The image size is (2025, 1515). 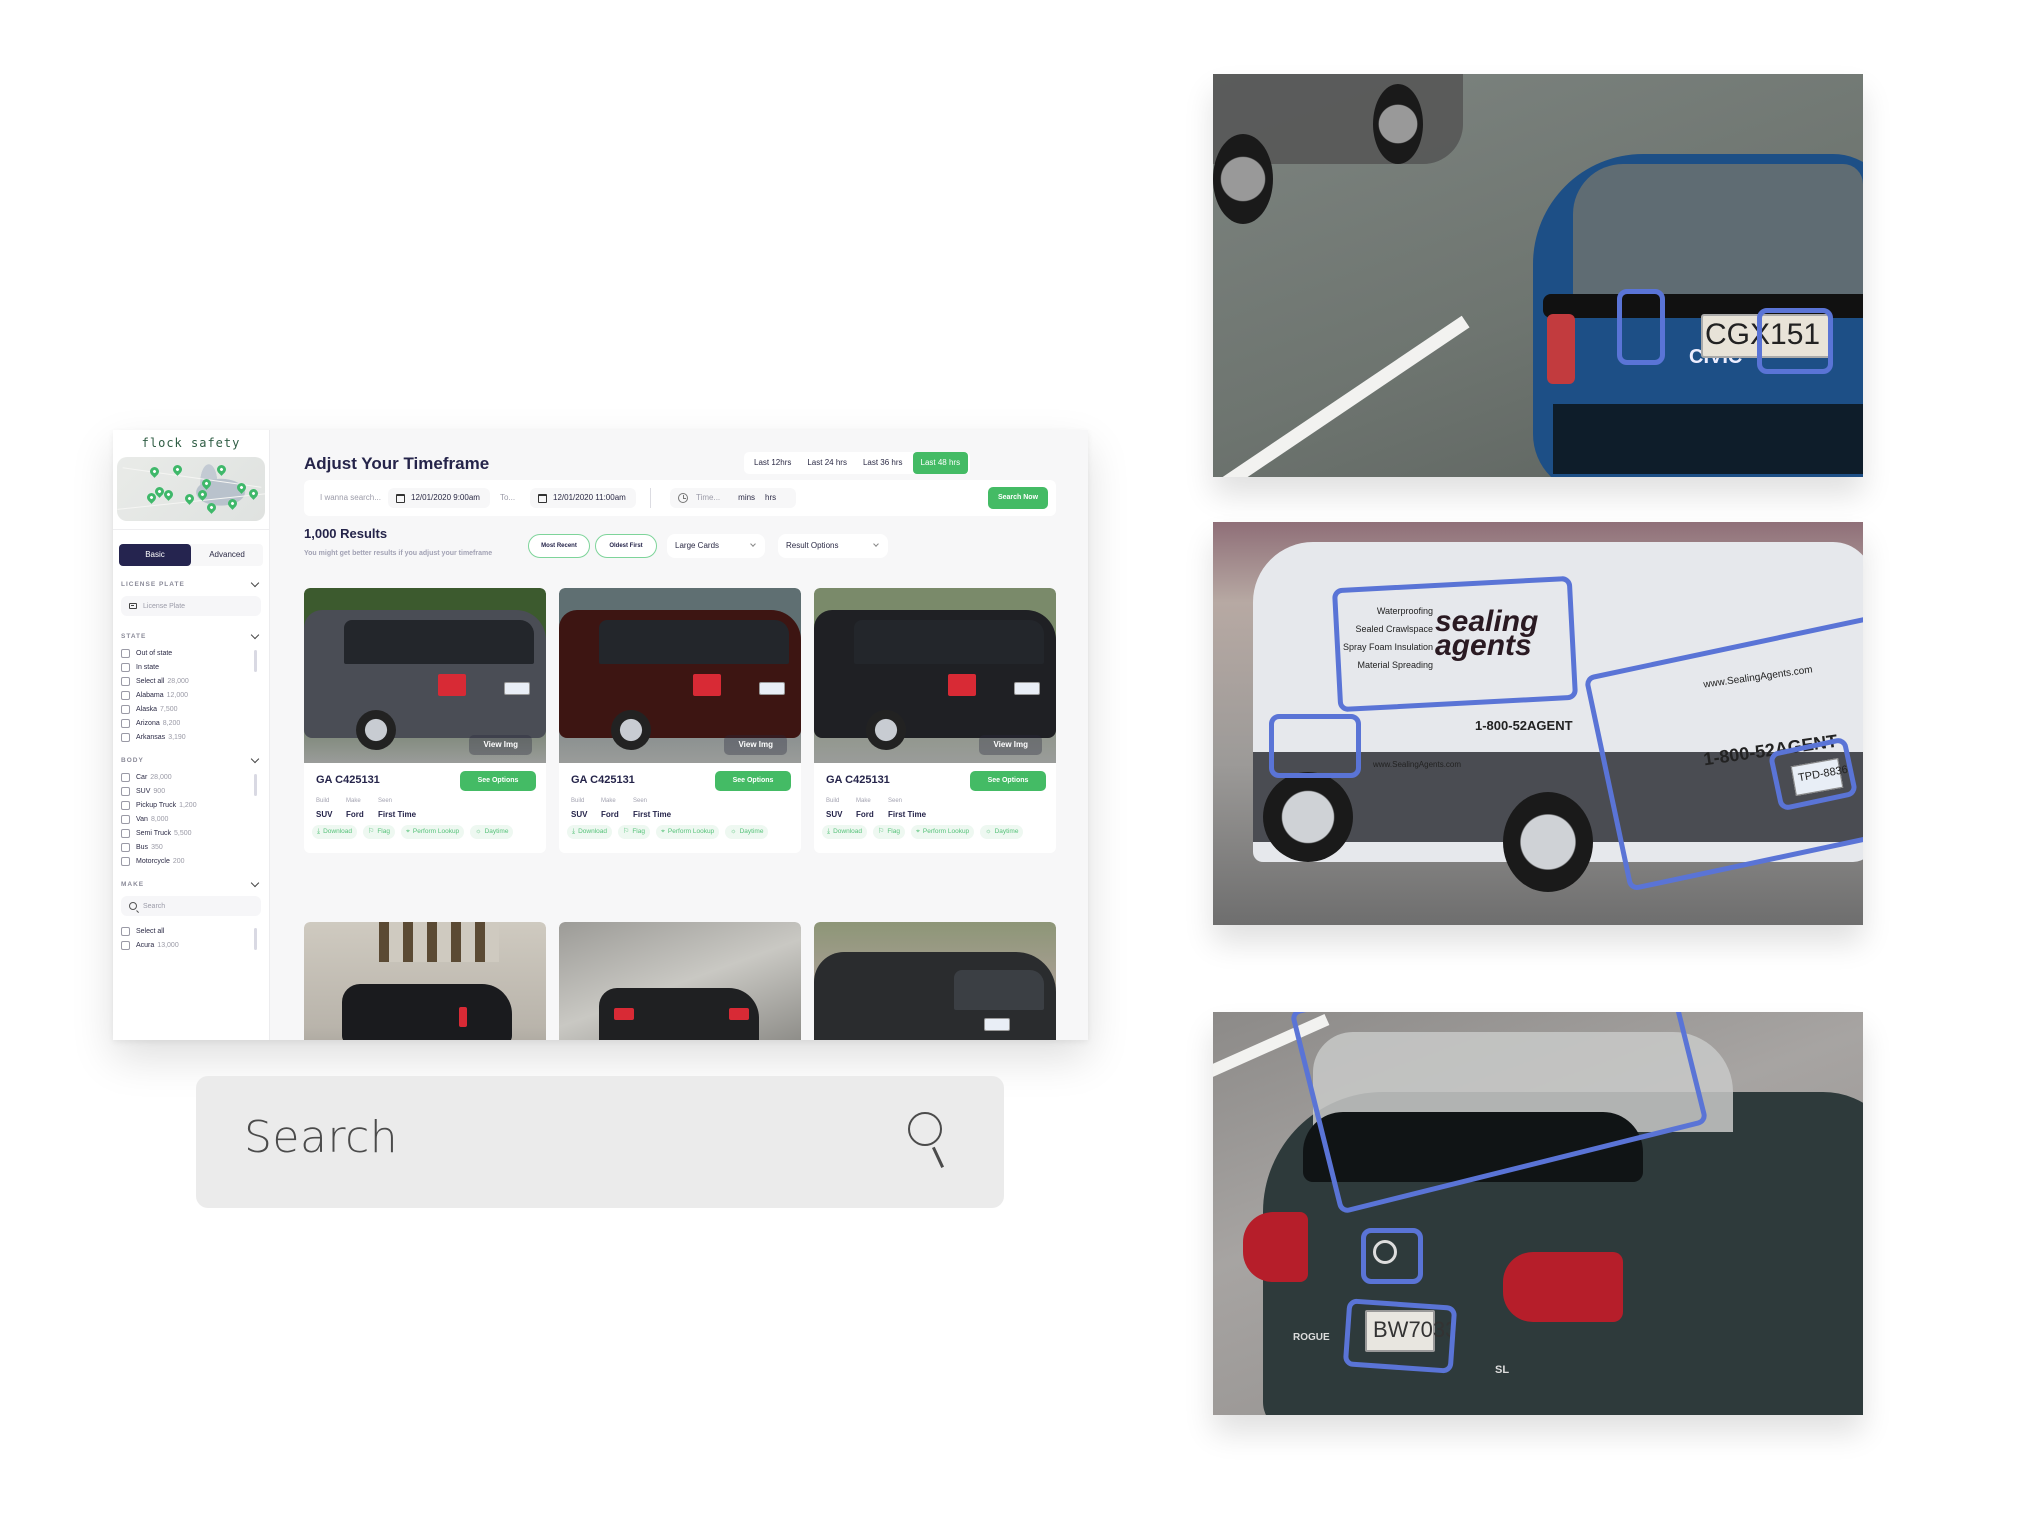 I want to click on checkbox-item: Select all 28,000, so click(x=191, y=681).